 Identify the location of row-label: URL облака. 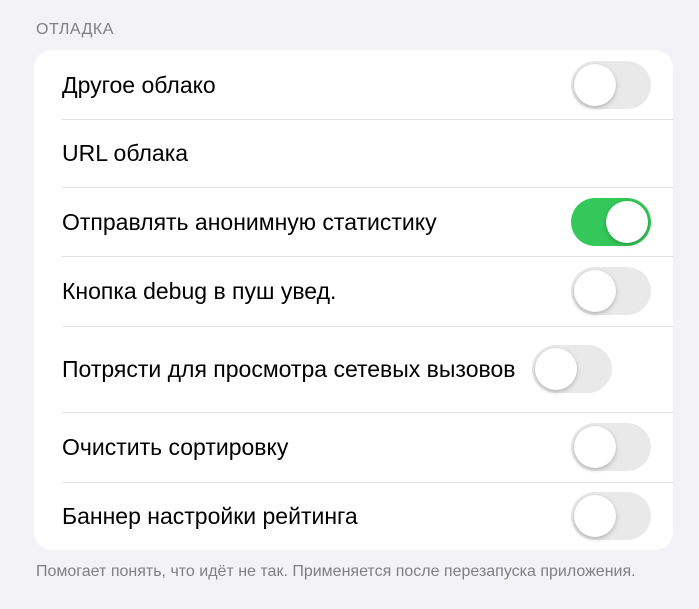
(125, 153).